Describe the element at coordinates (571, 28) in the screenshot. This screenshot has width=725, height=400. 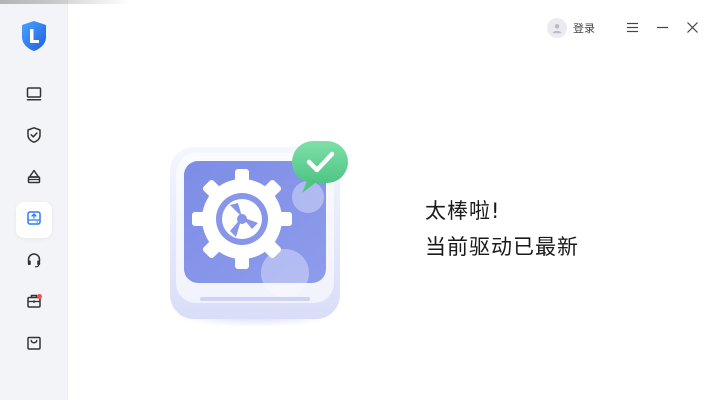
I see `login-button: 登录` at that location.